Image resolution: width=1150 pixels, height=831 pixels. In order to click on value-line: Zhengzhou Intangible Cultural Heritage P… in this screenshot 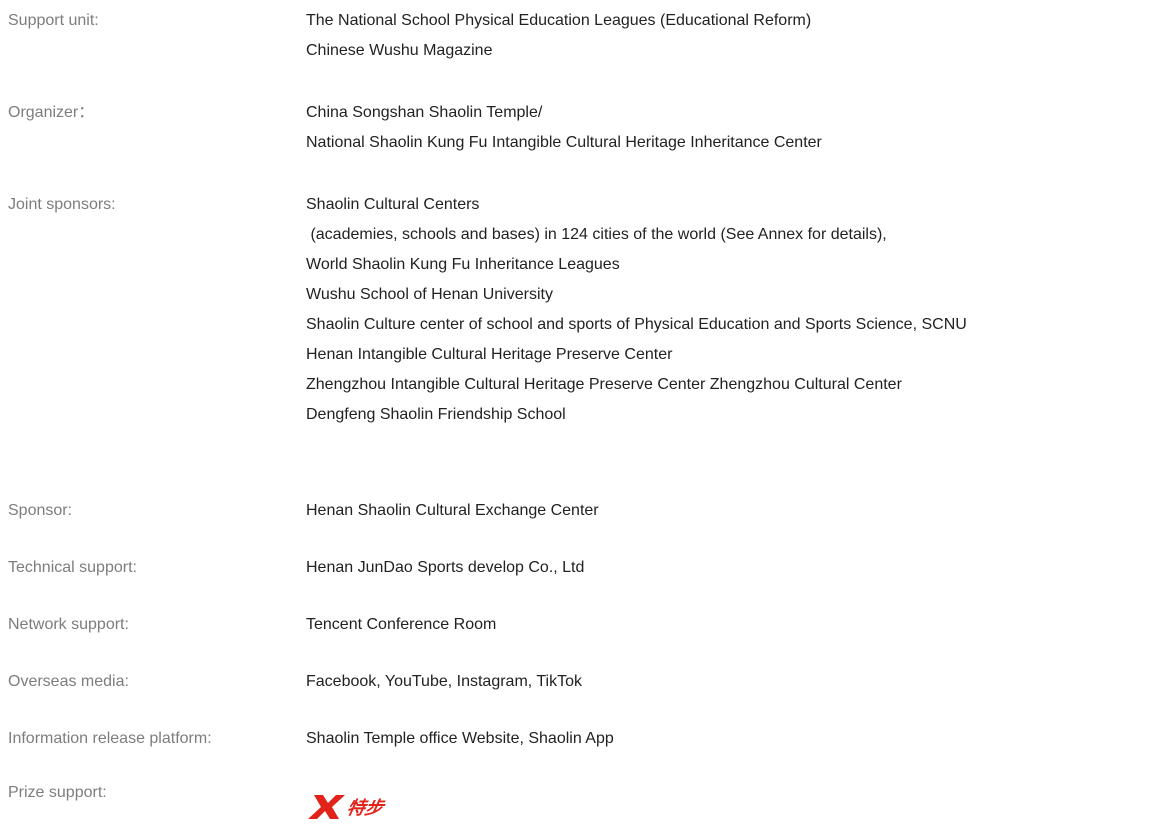, I will do `click(604, 384)`.